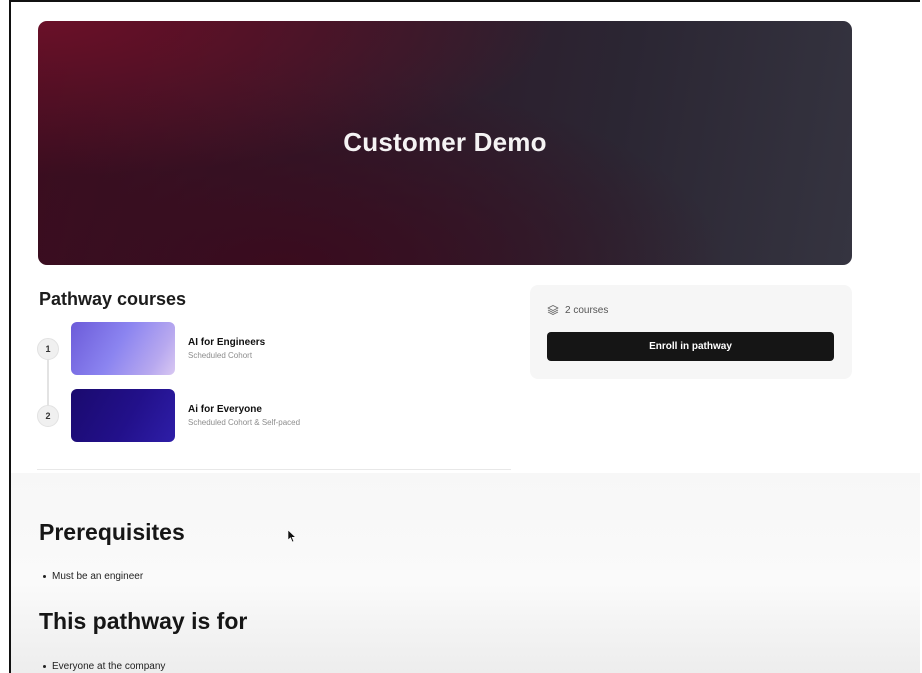  I want to click on course-count-label: 2 courses, so click(587, 310).